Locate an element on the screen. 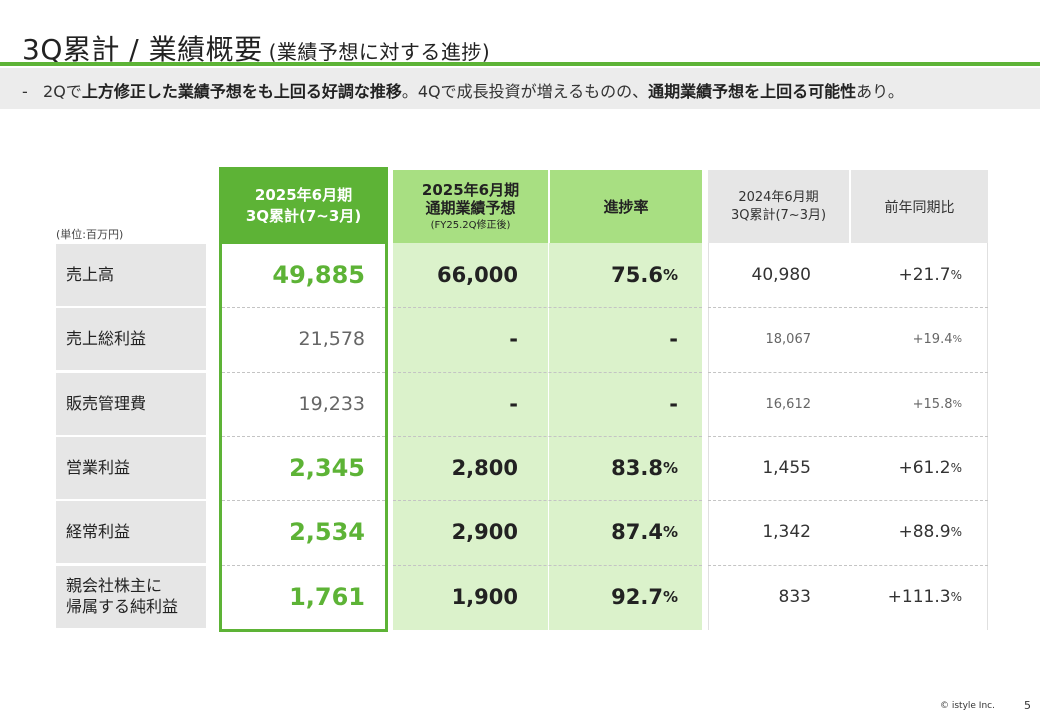  row-label-line: 経常利益 is located at coordinates (98, 531).